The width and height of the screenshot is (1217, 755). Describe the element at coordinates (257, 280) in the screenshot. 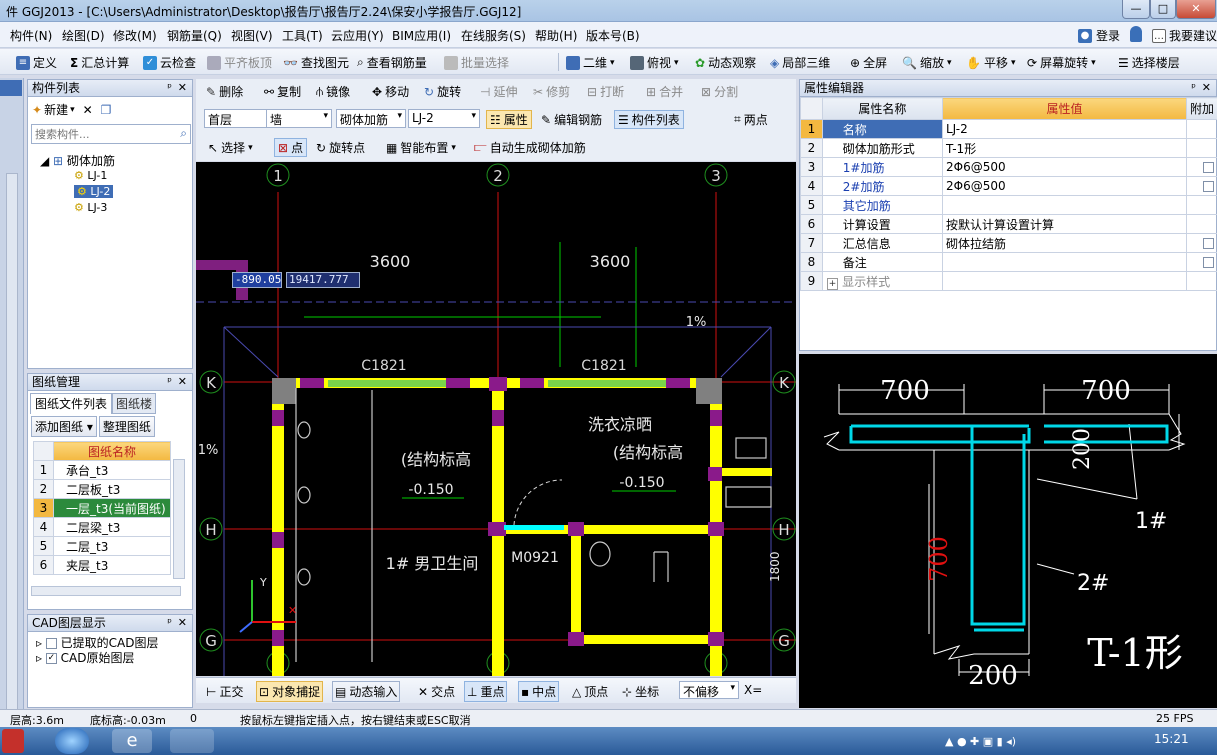

I see `coord-x-input: -890.05` at that location.